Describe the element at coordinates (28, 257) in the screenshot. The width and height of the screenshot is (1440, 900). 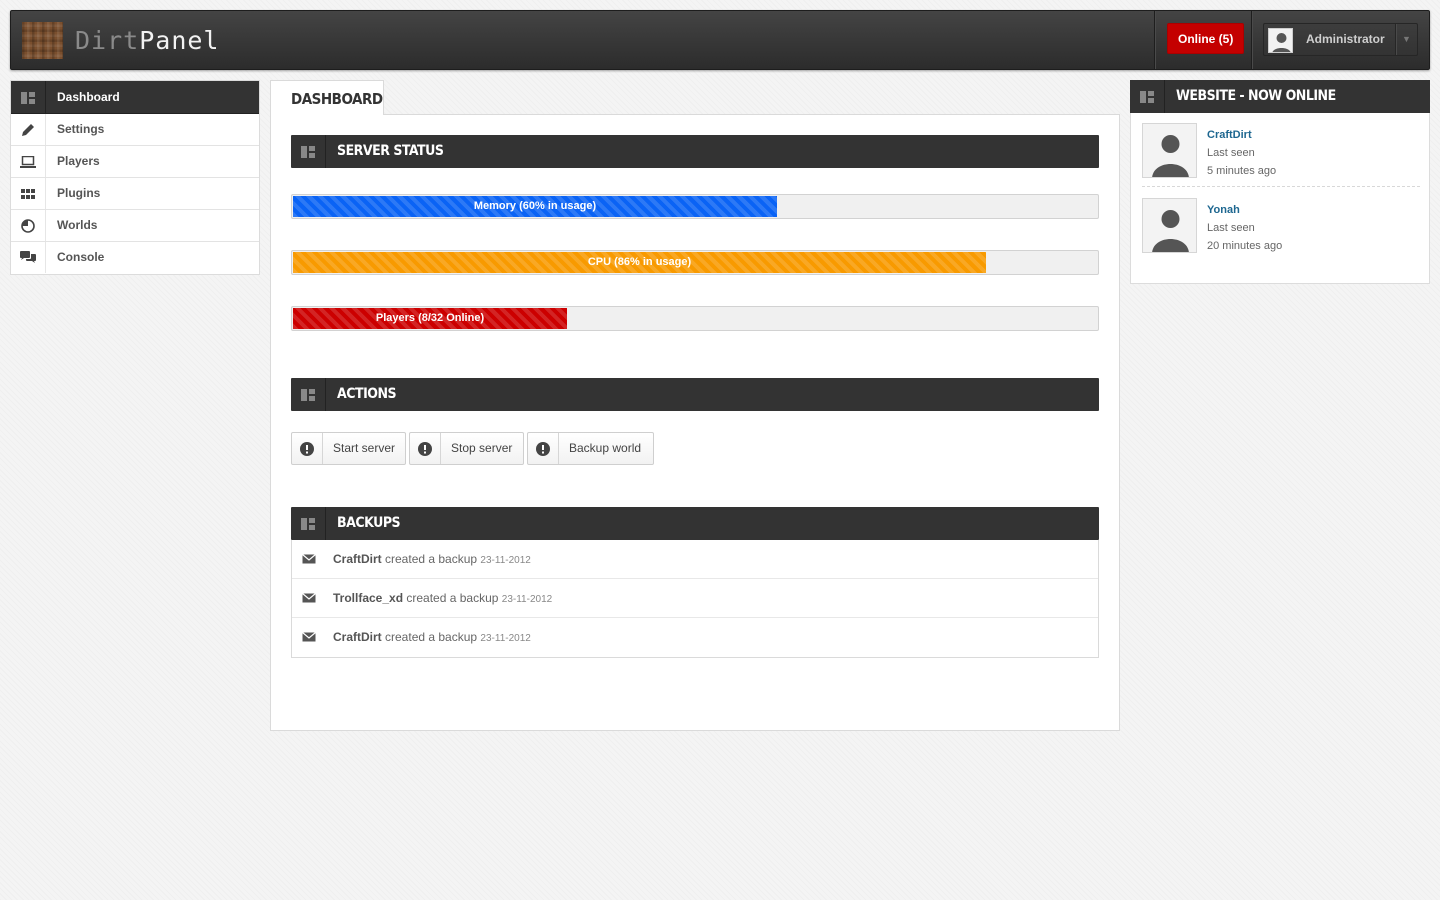
I see `chat-bubbles-icon` at that location.